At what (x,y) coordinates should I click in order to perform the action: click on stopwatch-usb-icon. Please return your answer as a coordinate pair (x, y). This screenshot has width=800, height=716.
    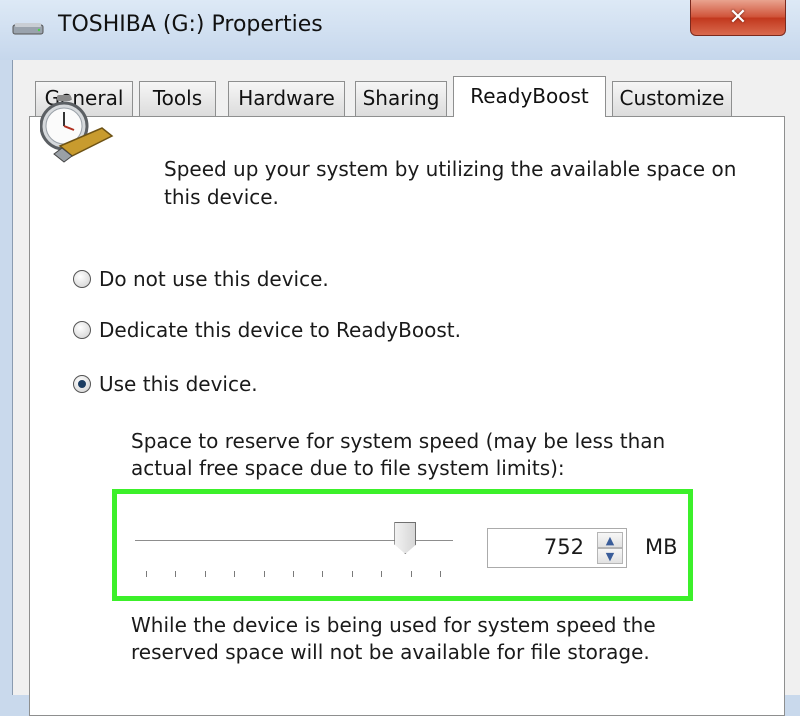
    Looking at the image, I should click on (77, 129).